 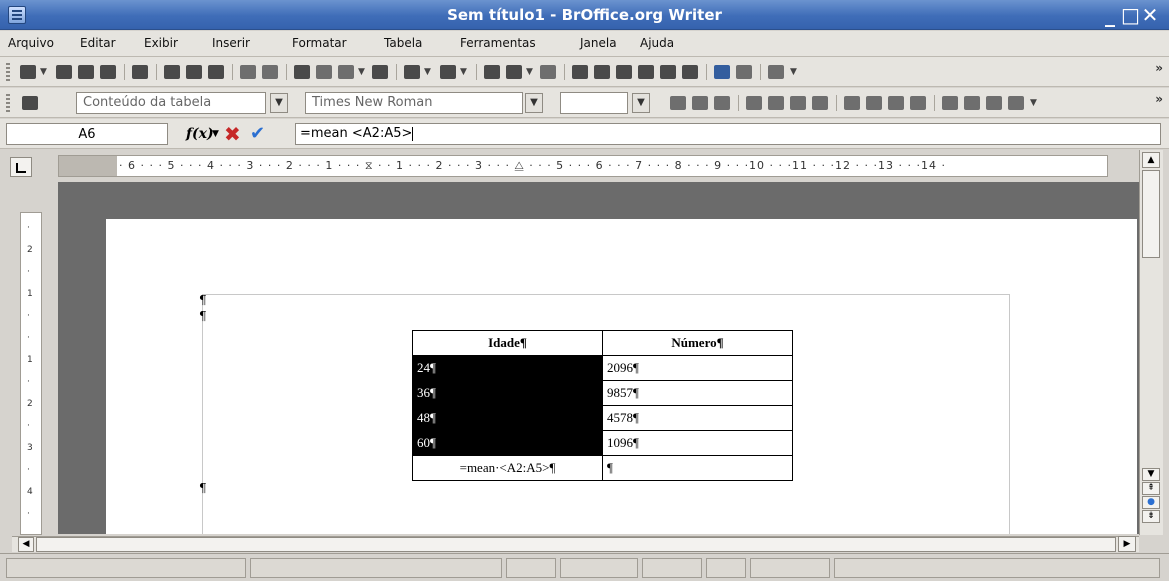 What do you see at coordinates (507, 443) in the screenshot?
I see `table-cell-selected: 60¶` at bounding box center [507, 443].